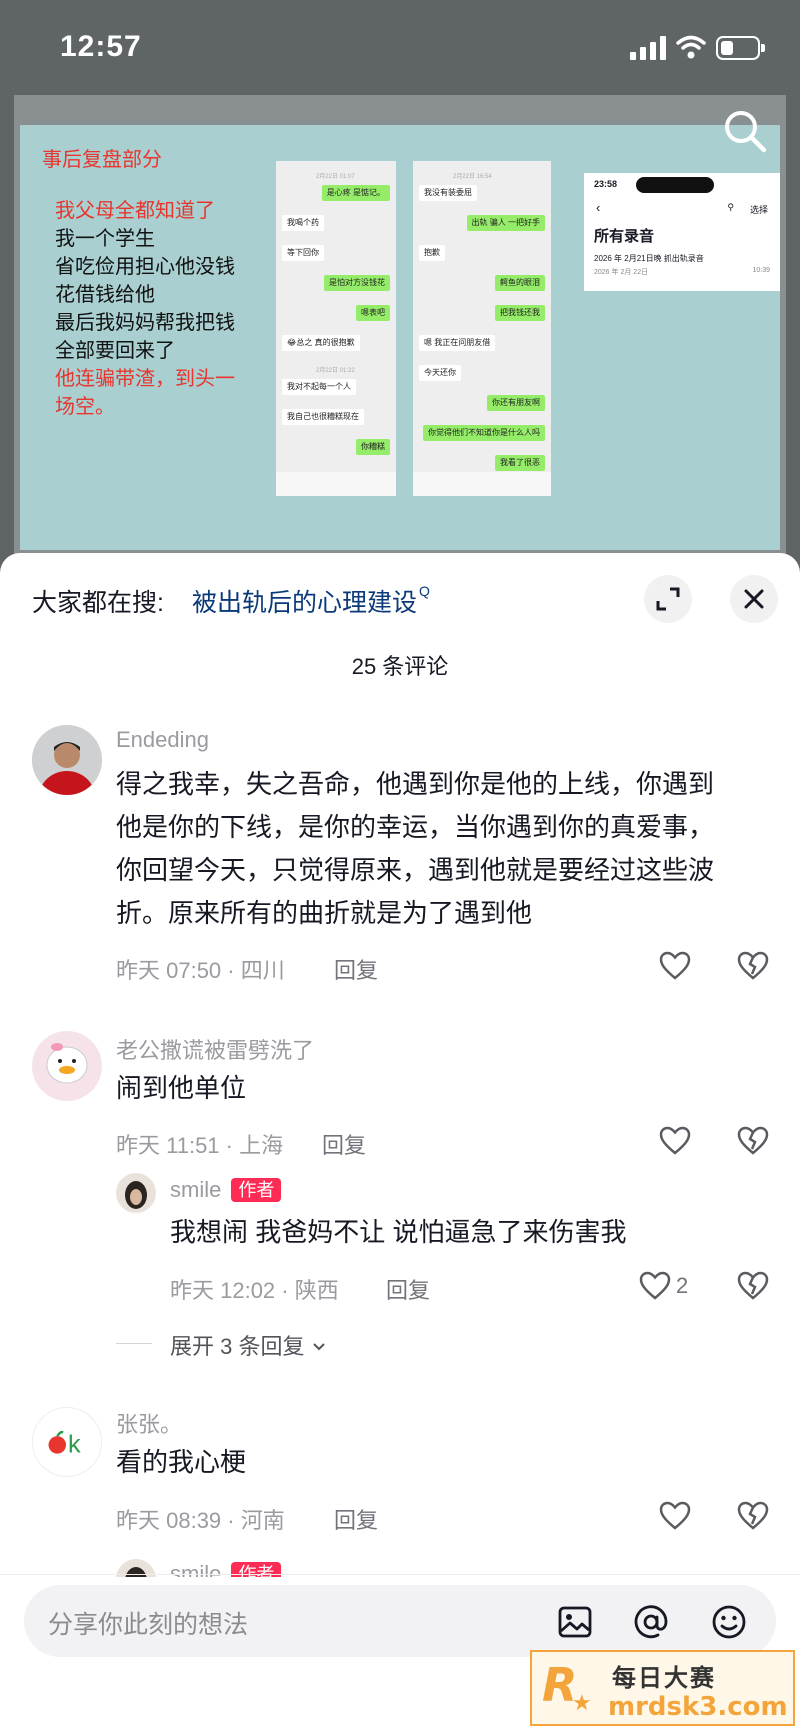  I want to click on chat-bubble: 是怕对方没钱花, so click(357, 283).